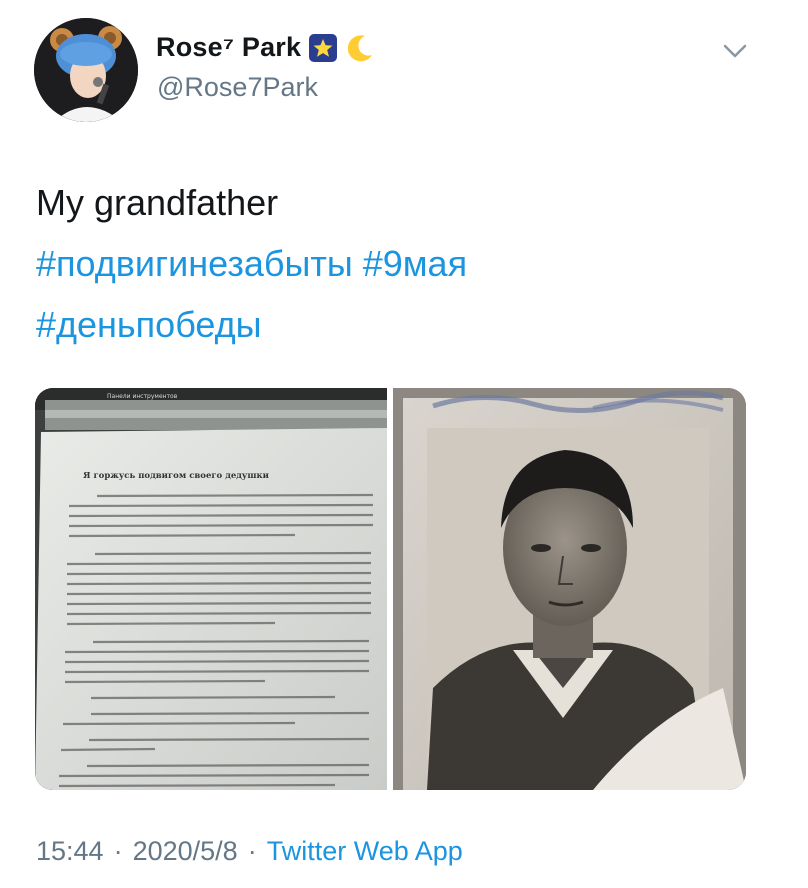  I want to click on svg-text:Я горжусь подвигом своего деду: Я горжусь подвигом своего дедушки, so click(176, 476).